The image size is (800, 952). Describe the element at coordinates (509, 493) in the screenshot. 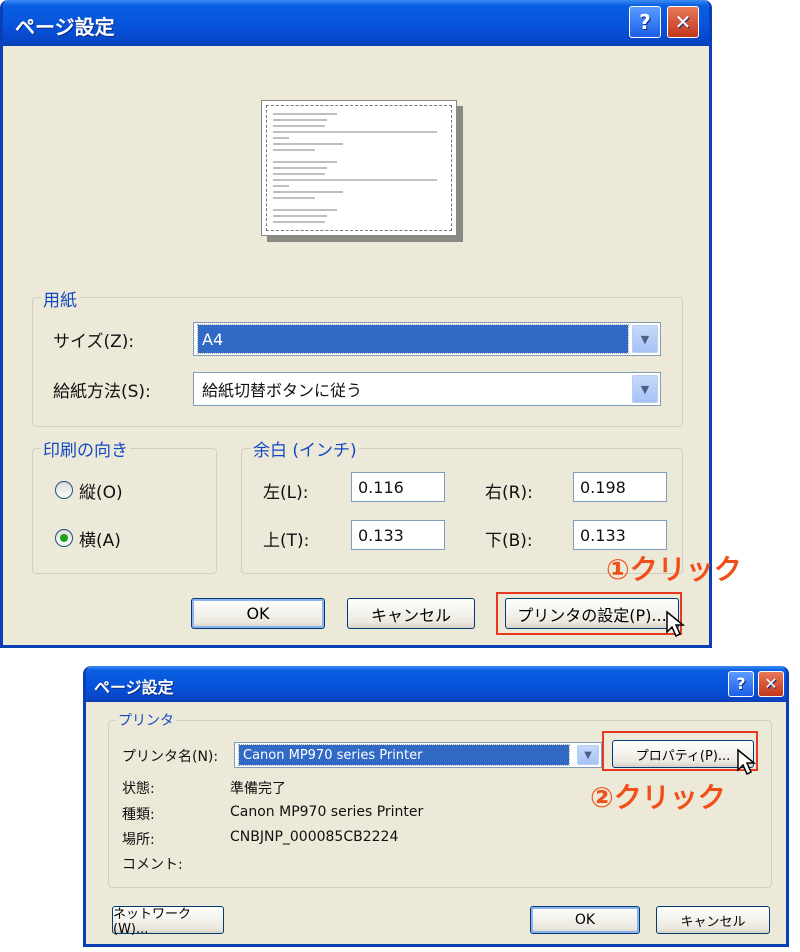

I see `margin-right-label: 右(R):` at that location.